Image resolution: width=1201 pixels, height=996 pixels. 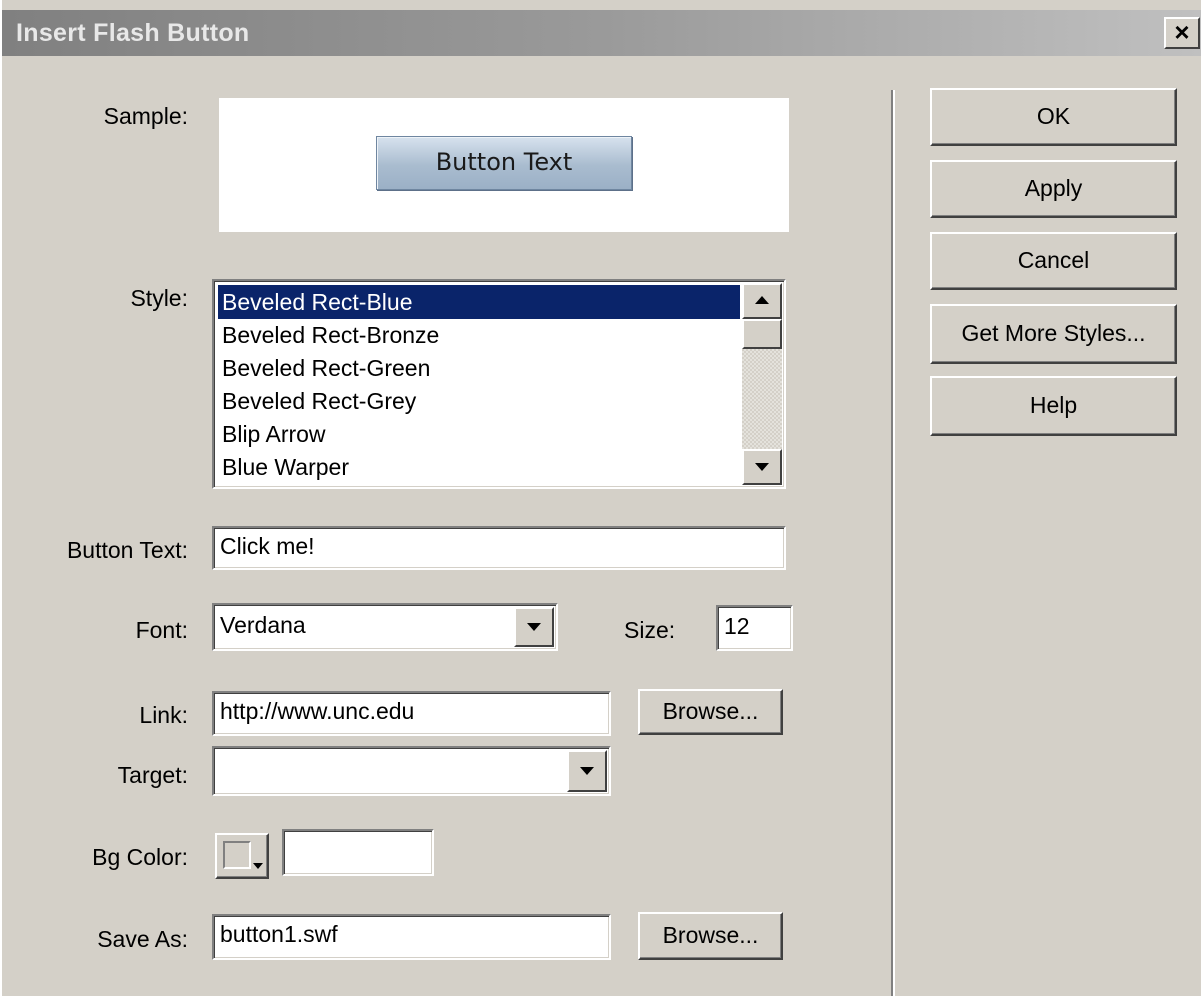 I want to click on style-list-item: Beveled Rect-Blue, so click(x=479, y=302).